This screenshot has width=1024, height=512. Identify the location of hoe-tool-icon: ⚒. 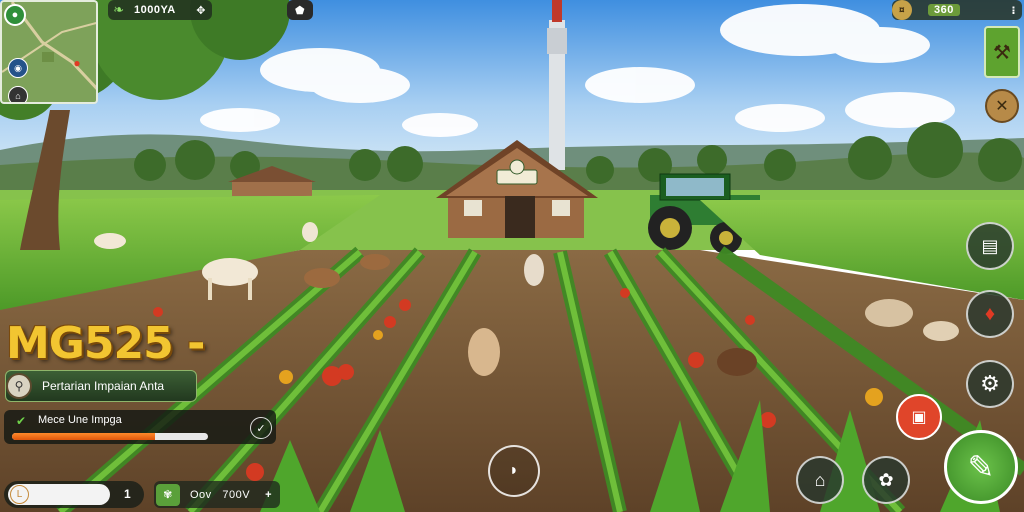
(1002, 52).